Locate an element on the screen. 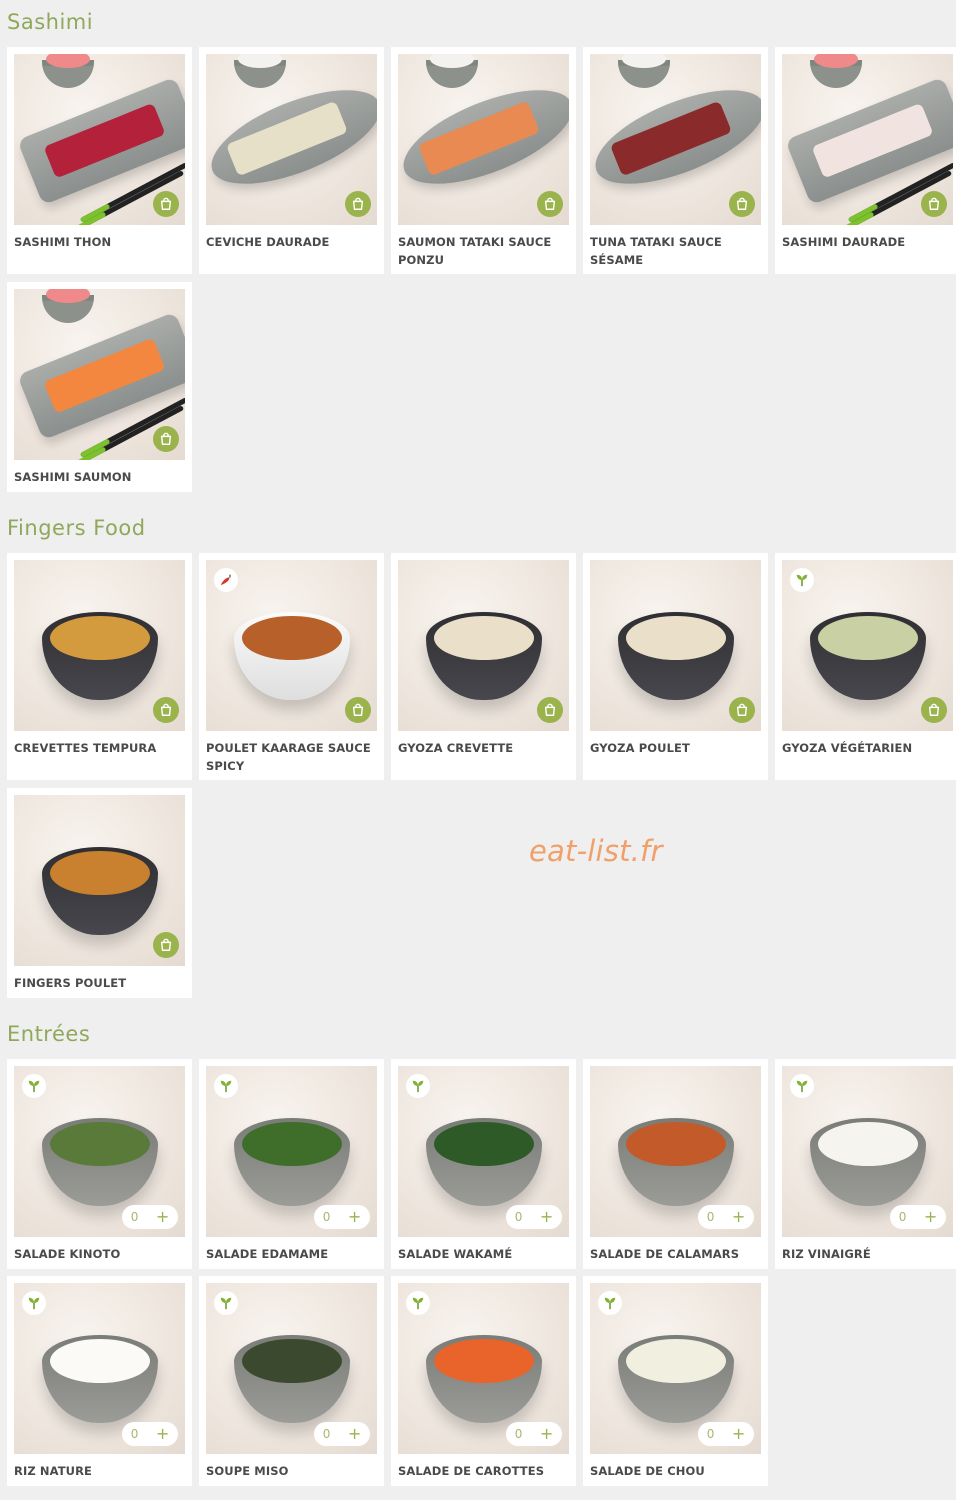 The height and width of the screenshot is (1500, 956). menu-item-card: POULET KAARAGE SAUCE SPICY is located at coordinates (291, 666).